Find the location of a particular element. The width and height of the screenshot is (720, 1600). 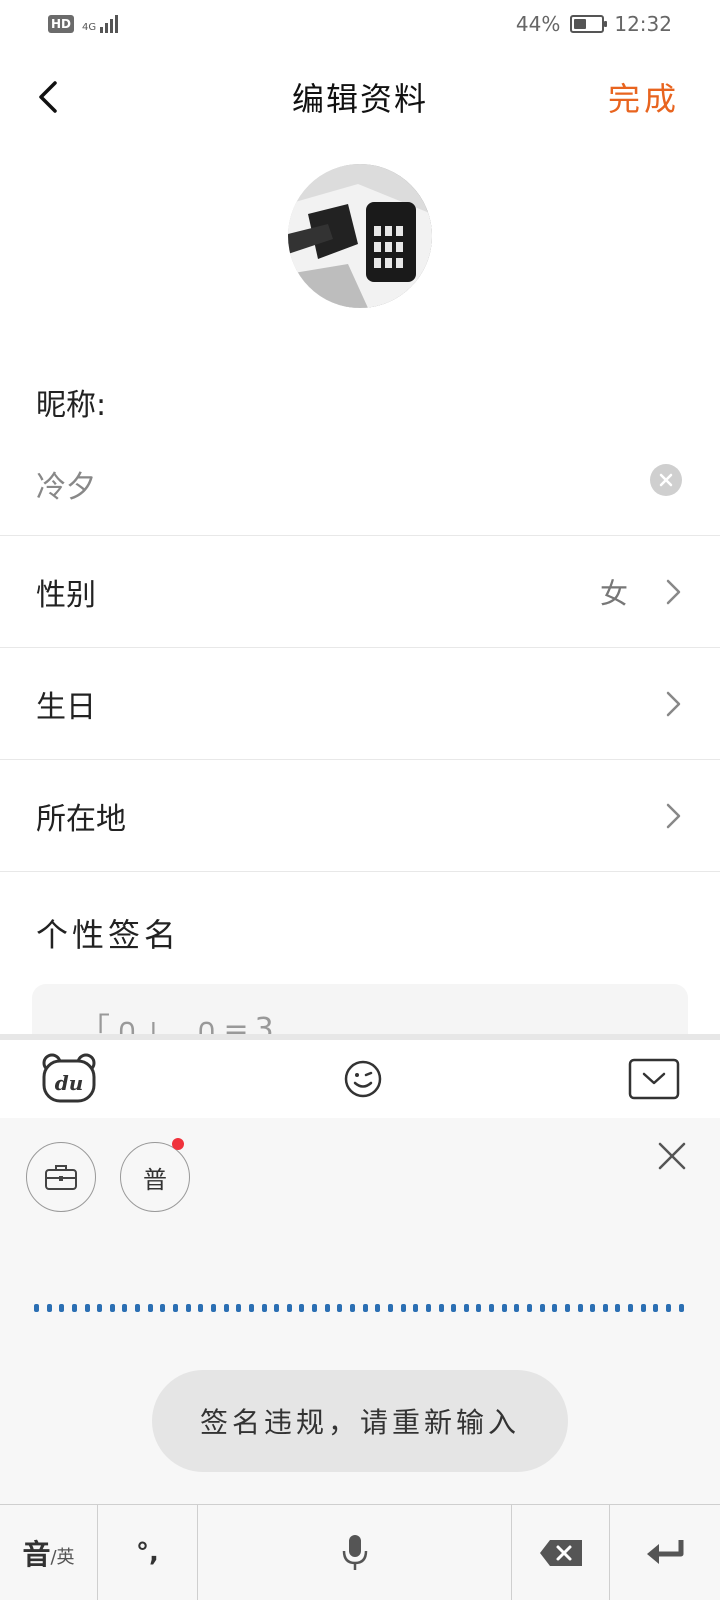

toolbox-icon is located at coordinates (61, 1177).